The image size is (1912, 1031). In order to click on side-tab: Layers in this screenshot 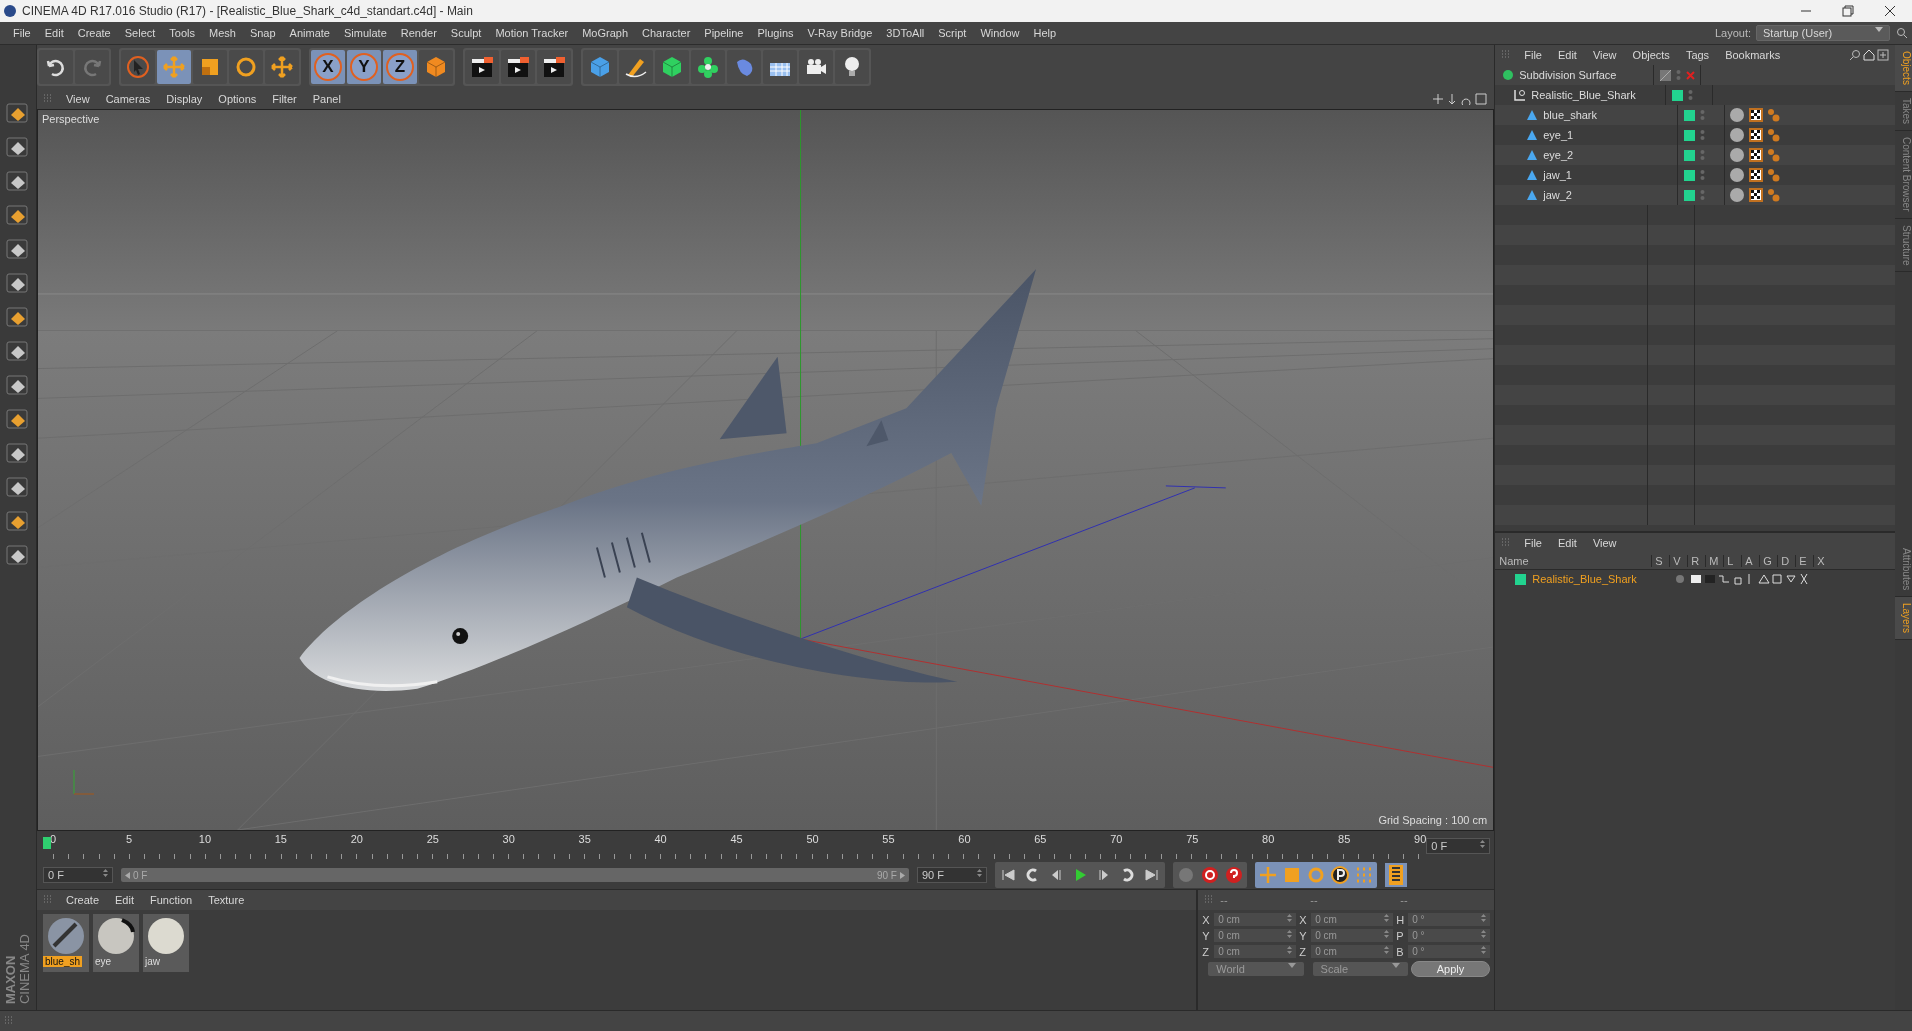, I will do `click(1903, 618)`.